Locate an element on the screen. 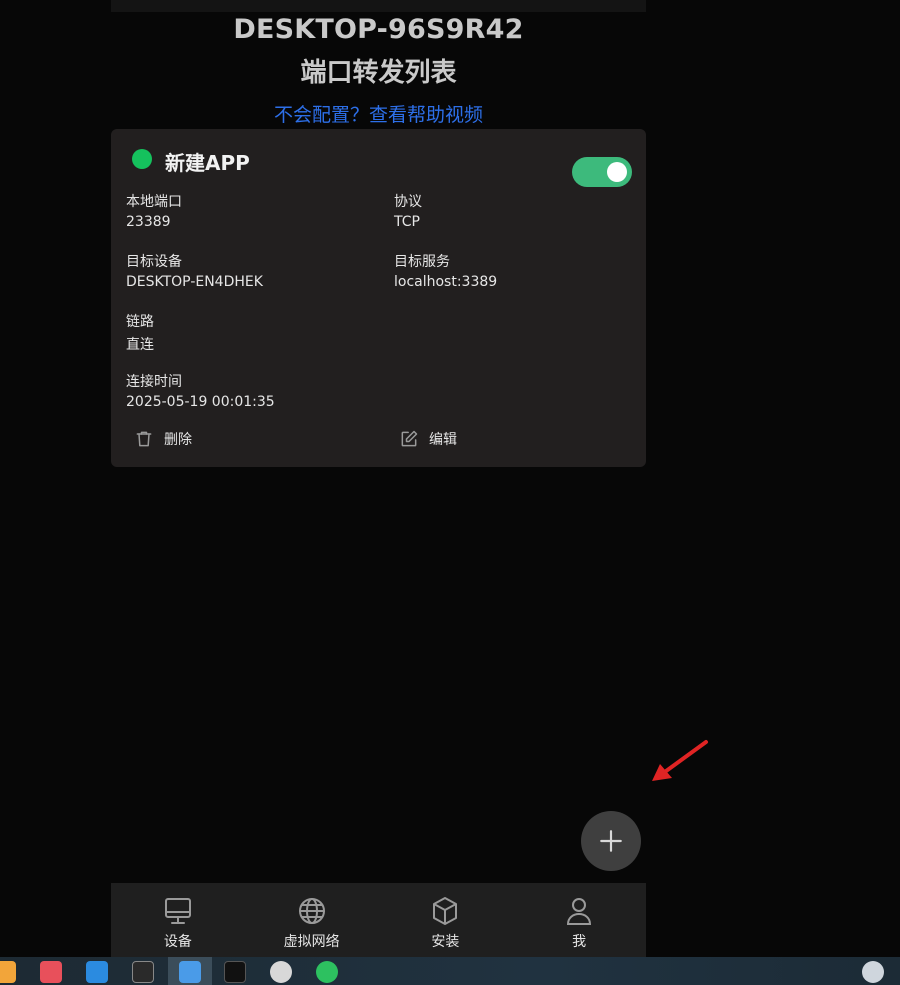 The image size is (900, 985). trash-icon is located at coordinates (144, 439).